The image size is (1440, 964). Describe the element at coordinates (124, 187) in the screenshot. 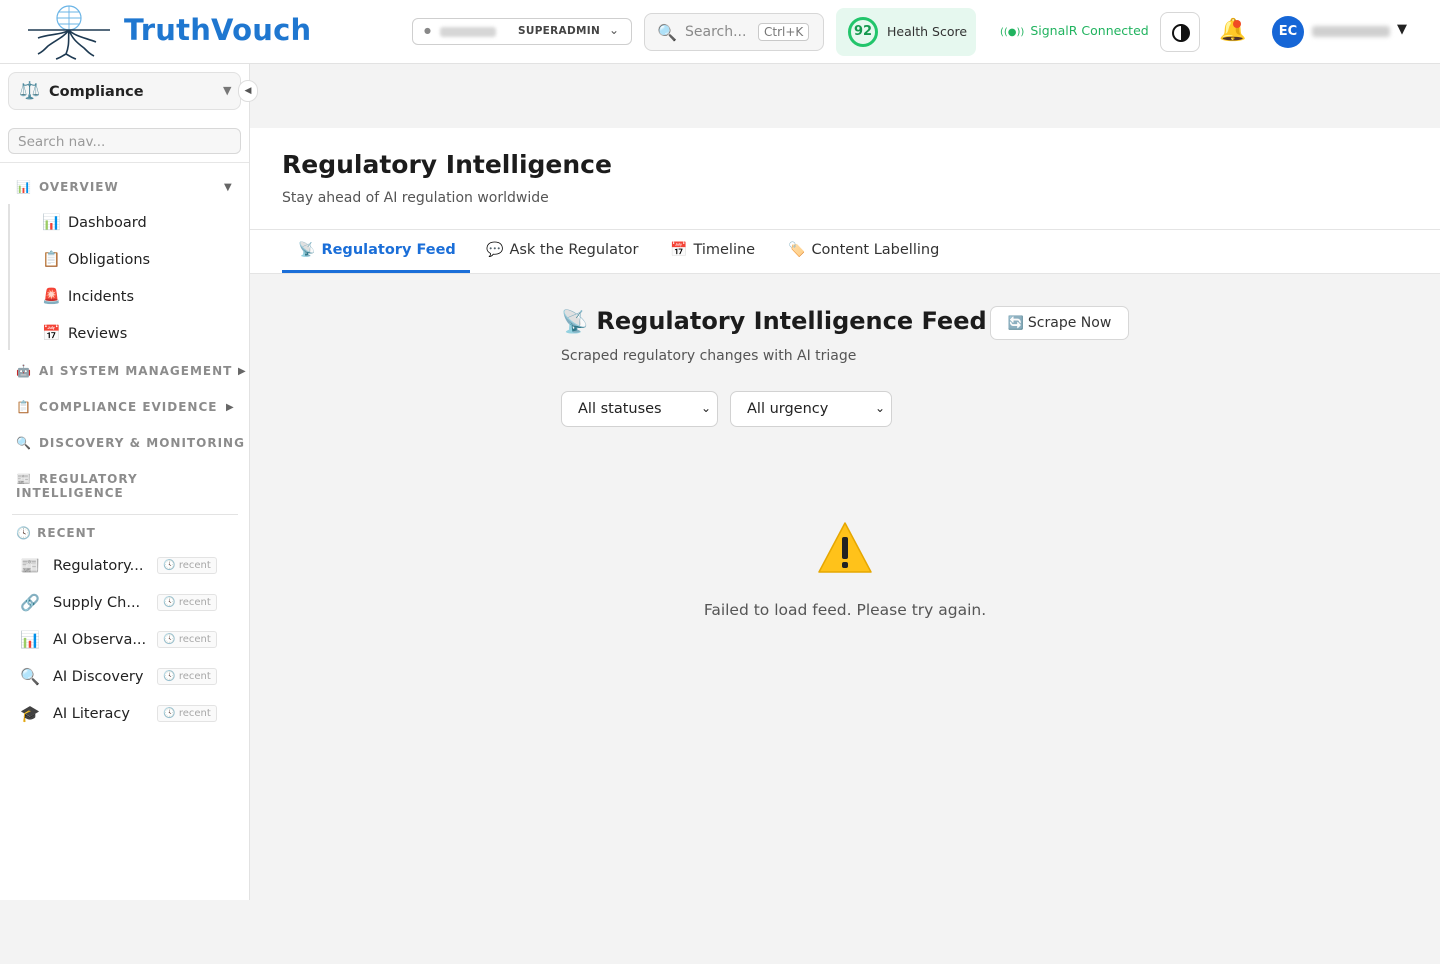

I see `section-overview: 📊 OVERVIEW ▼` at that location.